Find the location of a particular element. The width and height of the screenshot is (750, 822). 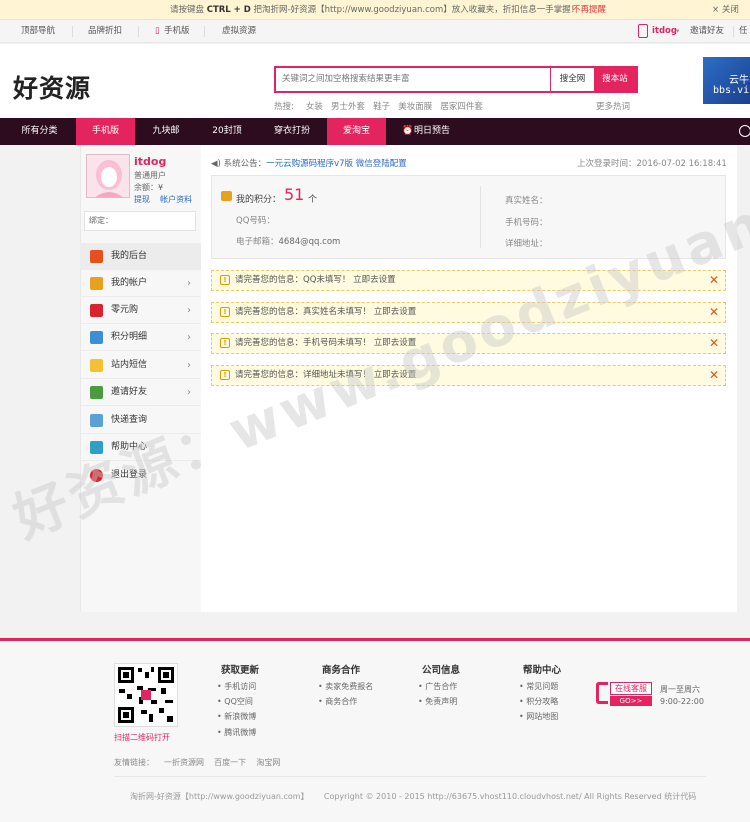

footer-column-title: 商务合作 is located at coordinates (341, 670).